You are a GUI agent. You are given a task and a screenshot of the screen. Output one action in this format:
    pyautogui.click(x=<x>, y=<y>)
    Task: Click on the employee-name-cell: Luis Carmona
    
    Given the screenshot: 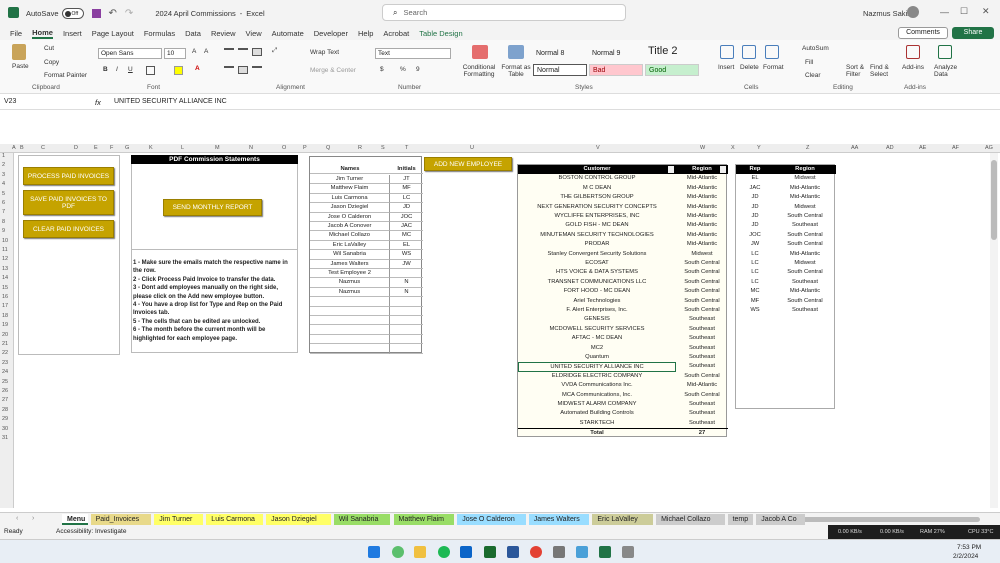 What is the action you would take?
    pyautogui.click(x=350, y=198)
    